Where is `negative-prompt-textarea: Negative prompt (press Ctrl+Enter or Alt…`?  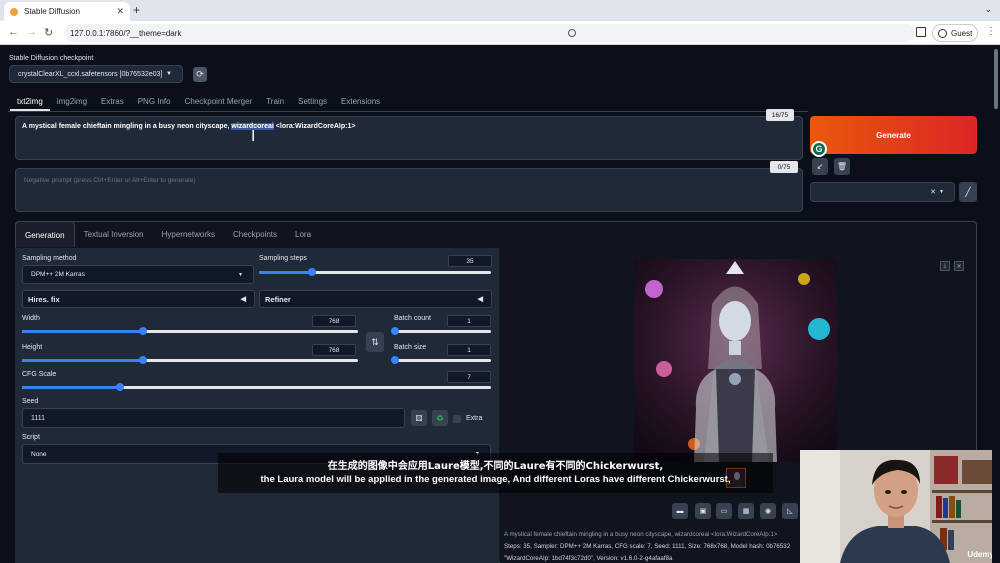 negative-prompt-textarea: Negative prompt (press Ctrl+Enter or Alt… is located at coordinates (409, 190).